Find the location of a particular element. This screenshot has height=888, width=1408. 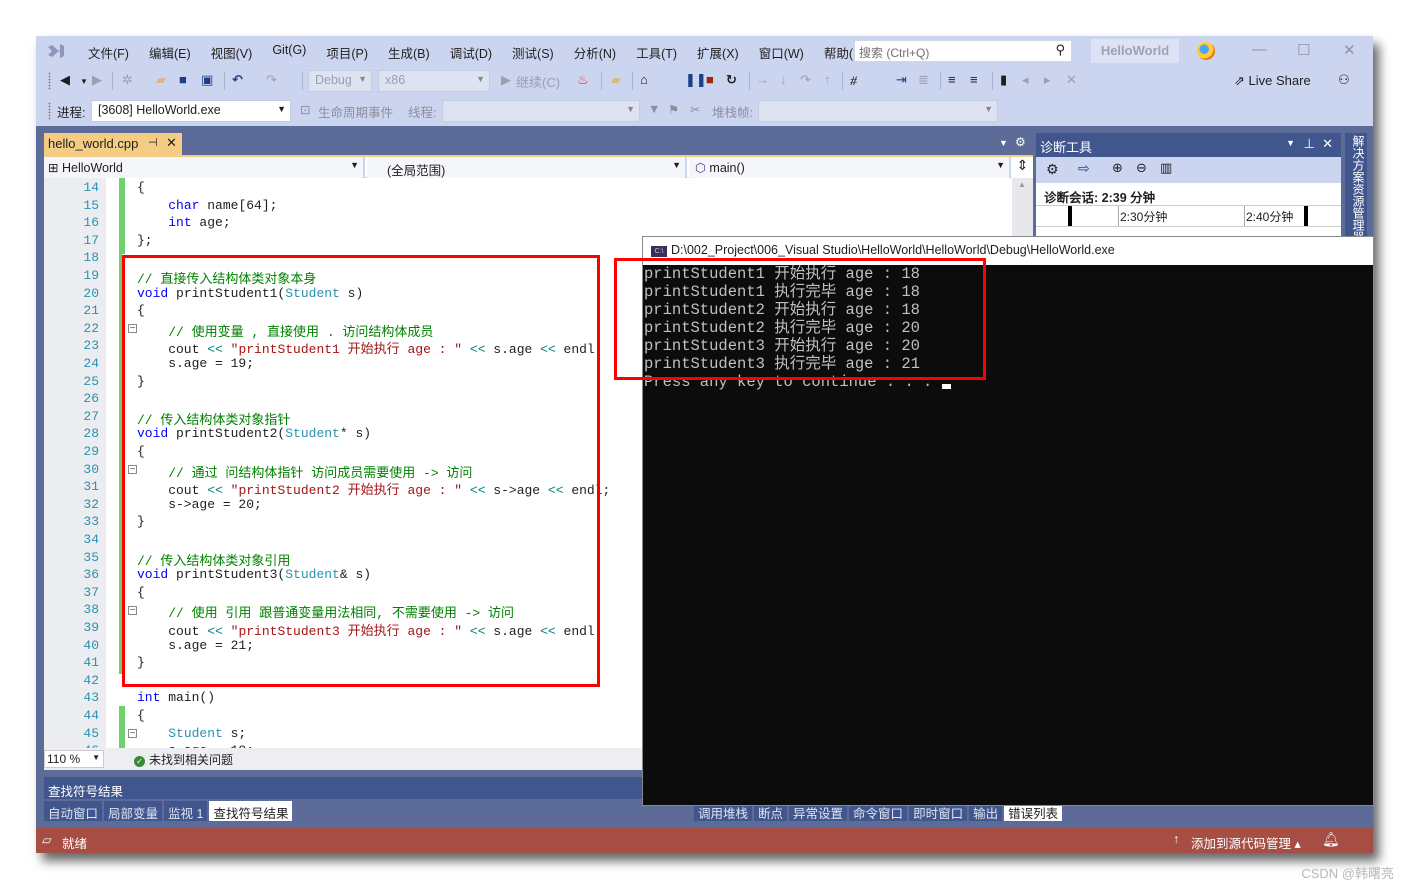

tab-hello-world-cpp: hello_world.cpp ⊣ ✕ is located at coordinates (113, 144).